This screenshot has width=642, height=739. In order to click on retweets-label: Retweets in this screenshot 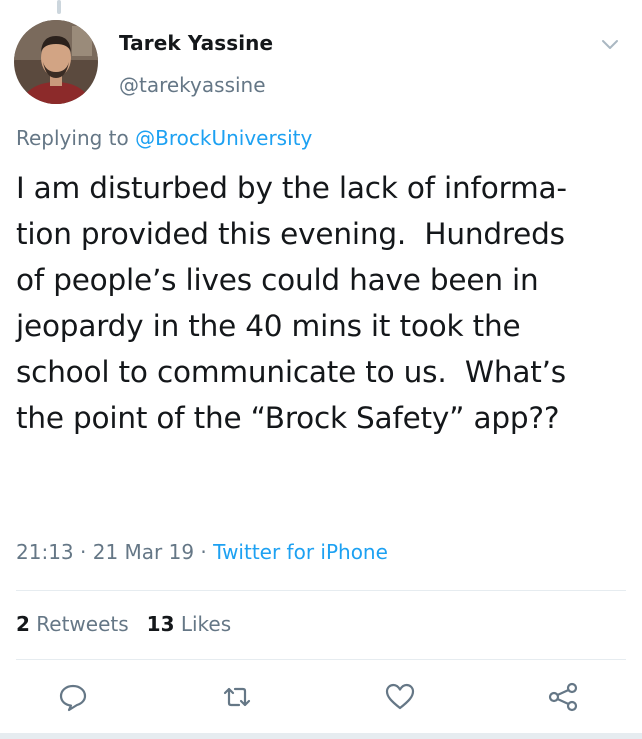, I will do `click(82, 624)`.